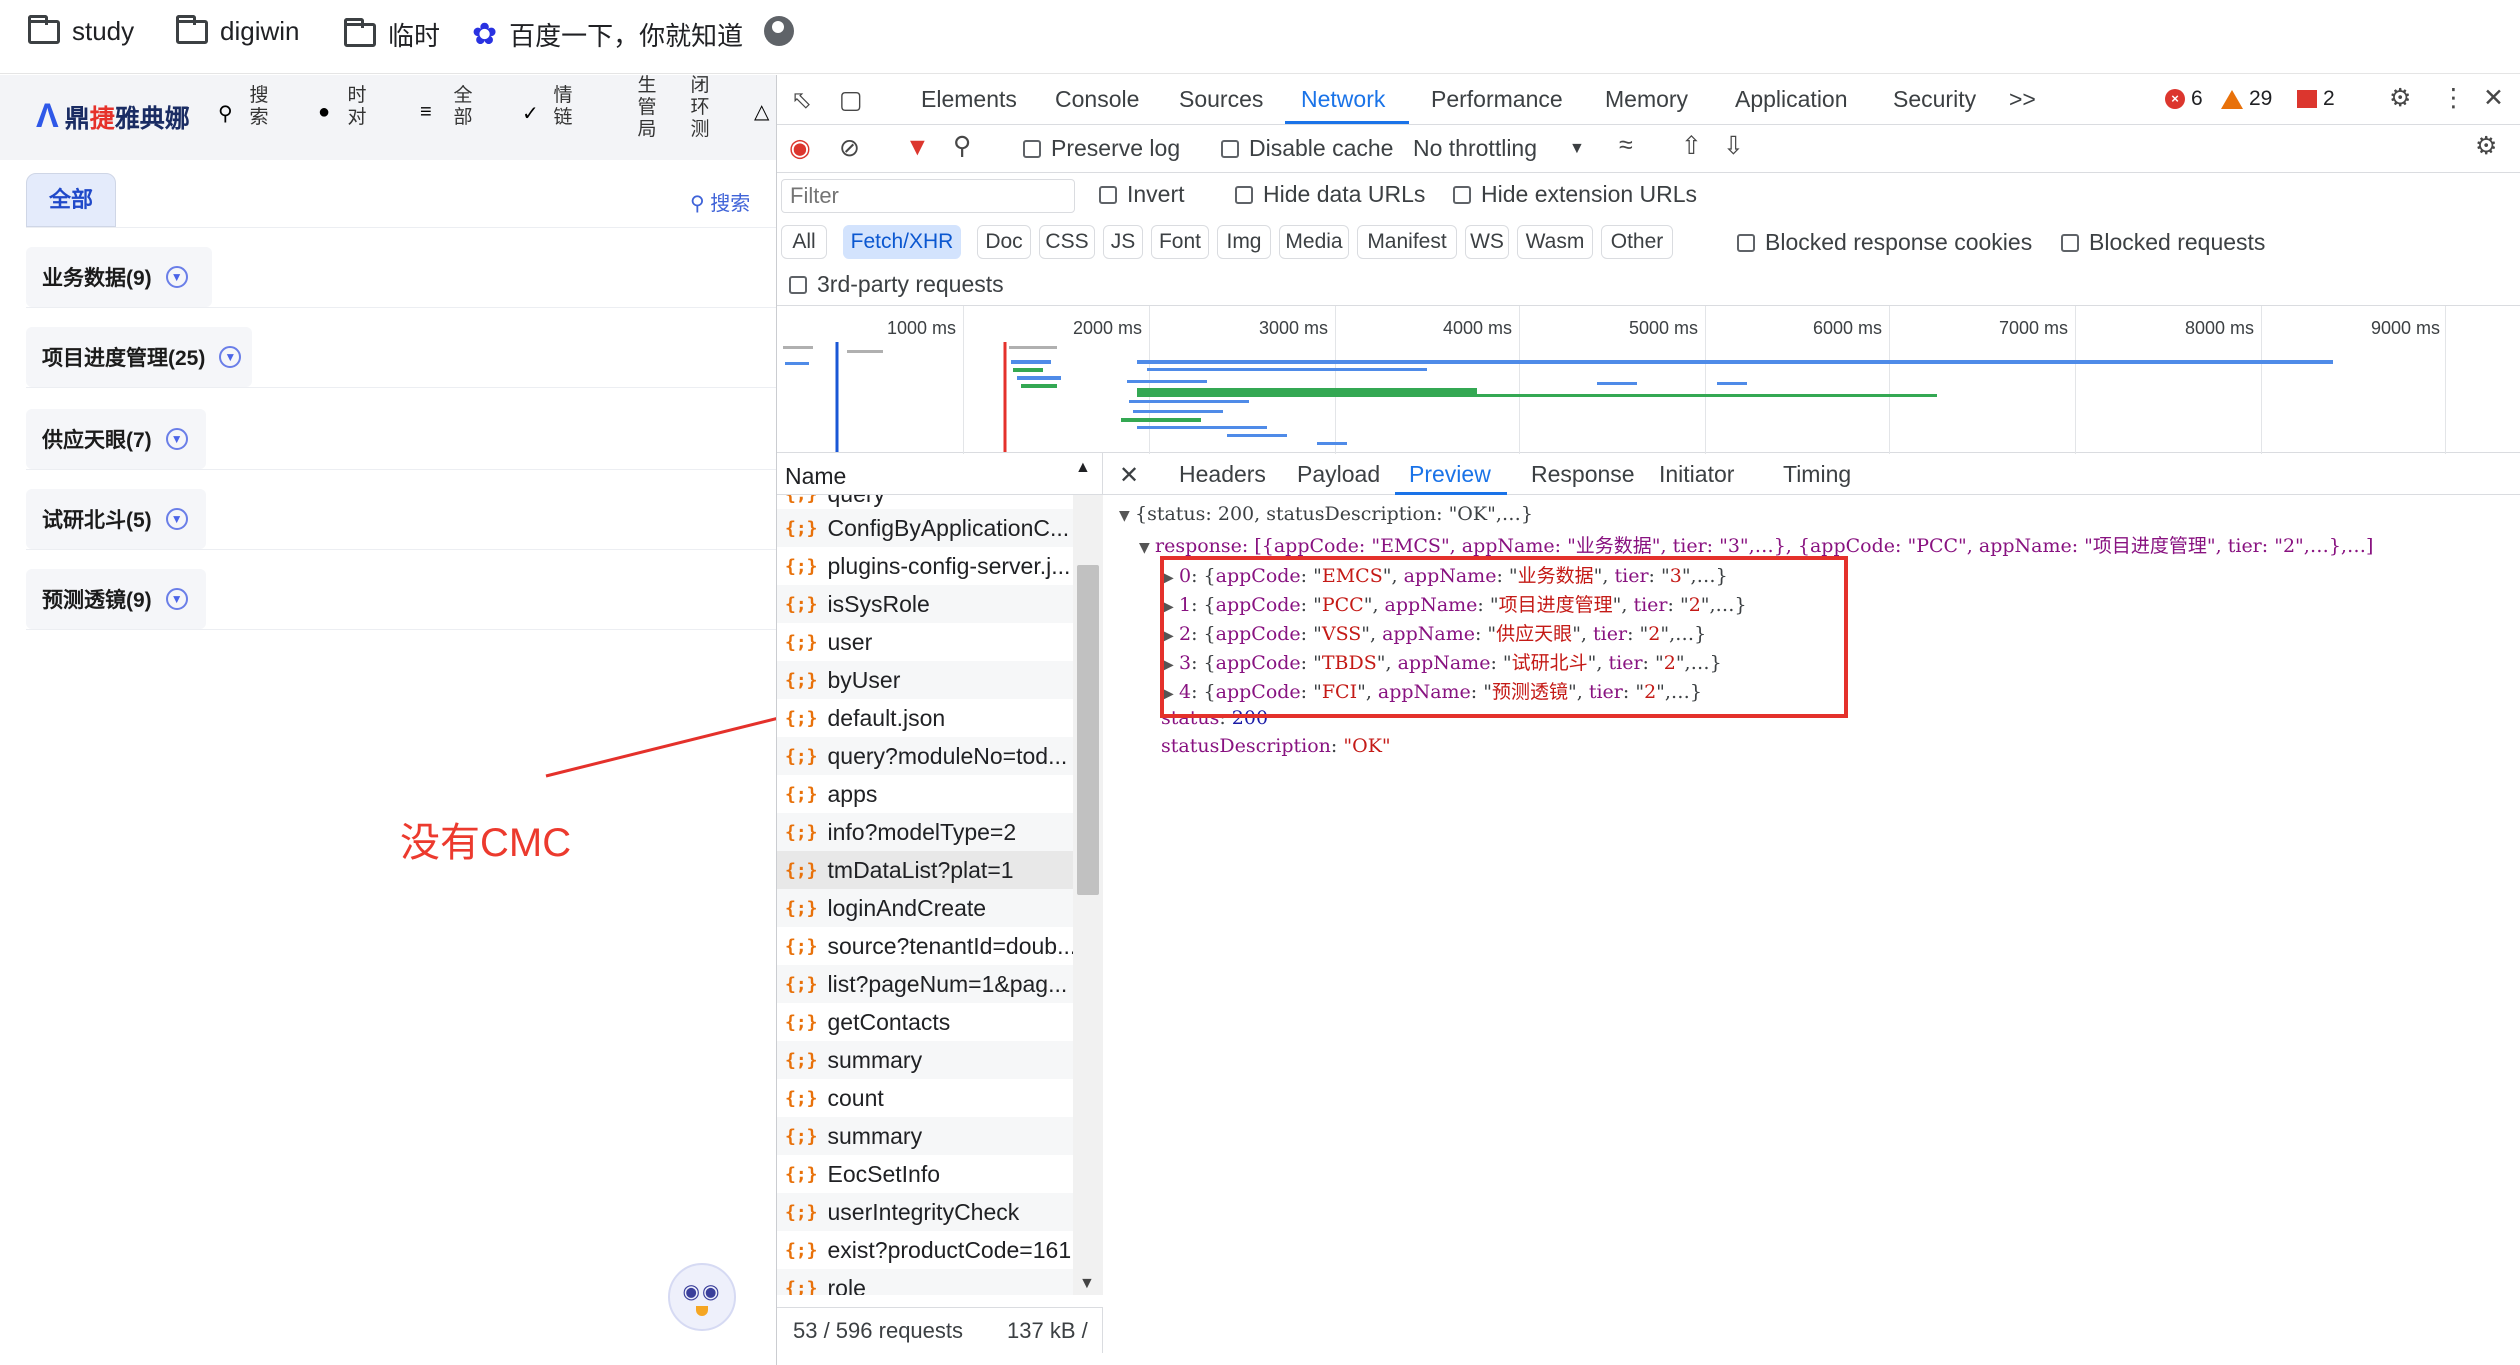 The image size is (2520, 1365). I want to click on tab-preview: Preview, so click(1450, 474).